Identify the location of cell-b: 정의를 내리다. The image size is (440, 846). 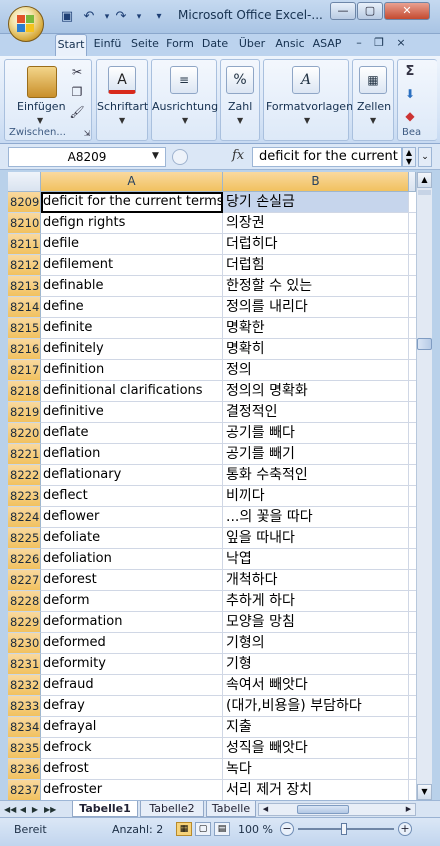
(316, 307).